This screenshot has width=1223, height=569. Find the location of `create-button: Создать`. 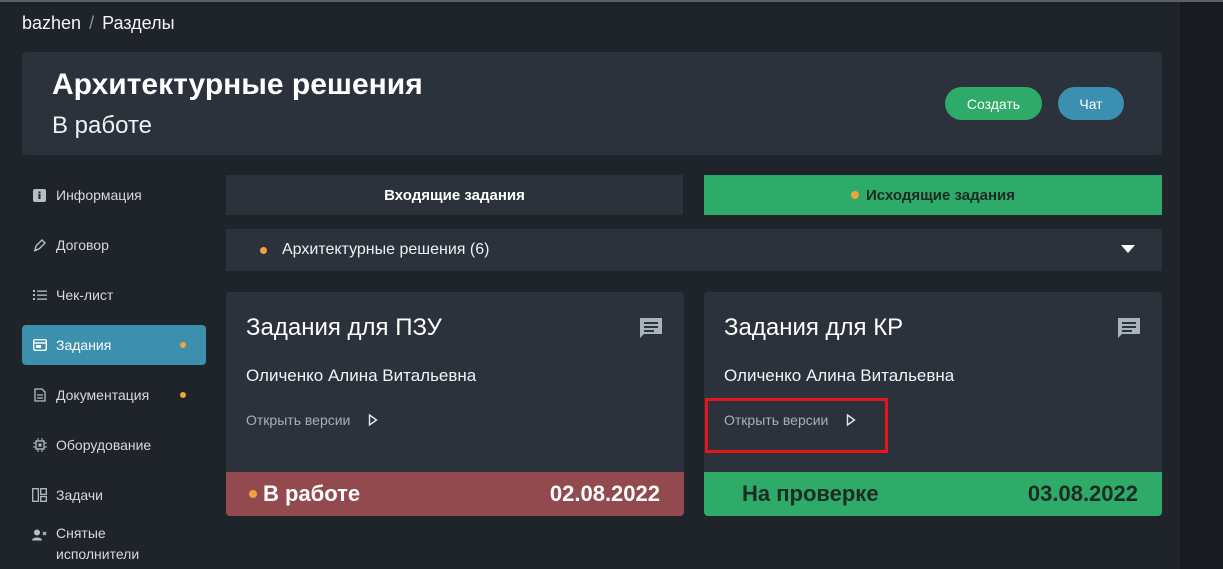

create-button: Создать is located at coordinates (993, 103).